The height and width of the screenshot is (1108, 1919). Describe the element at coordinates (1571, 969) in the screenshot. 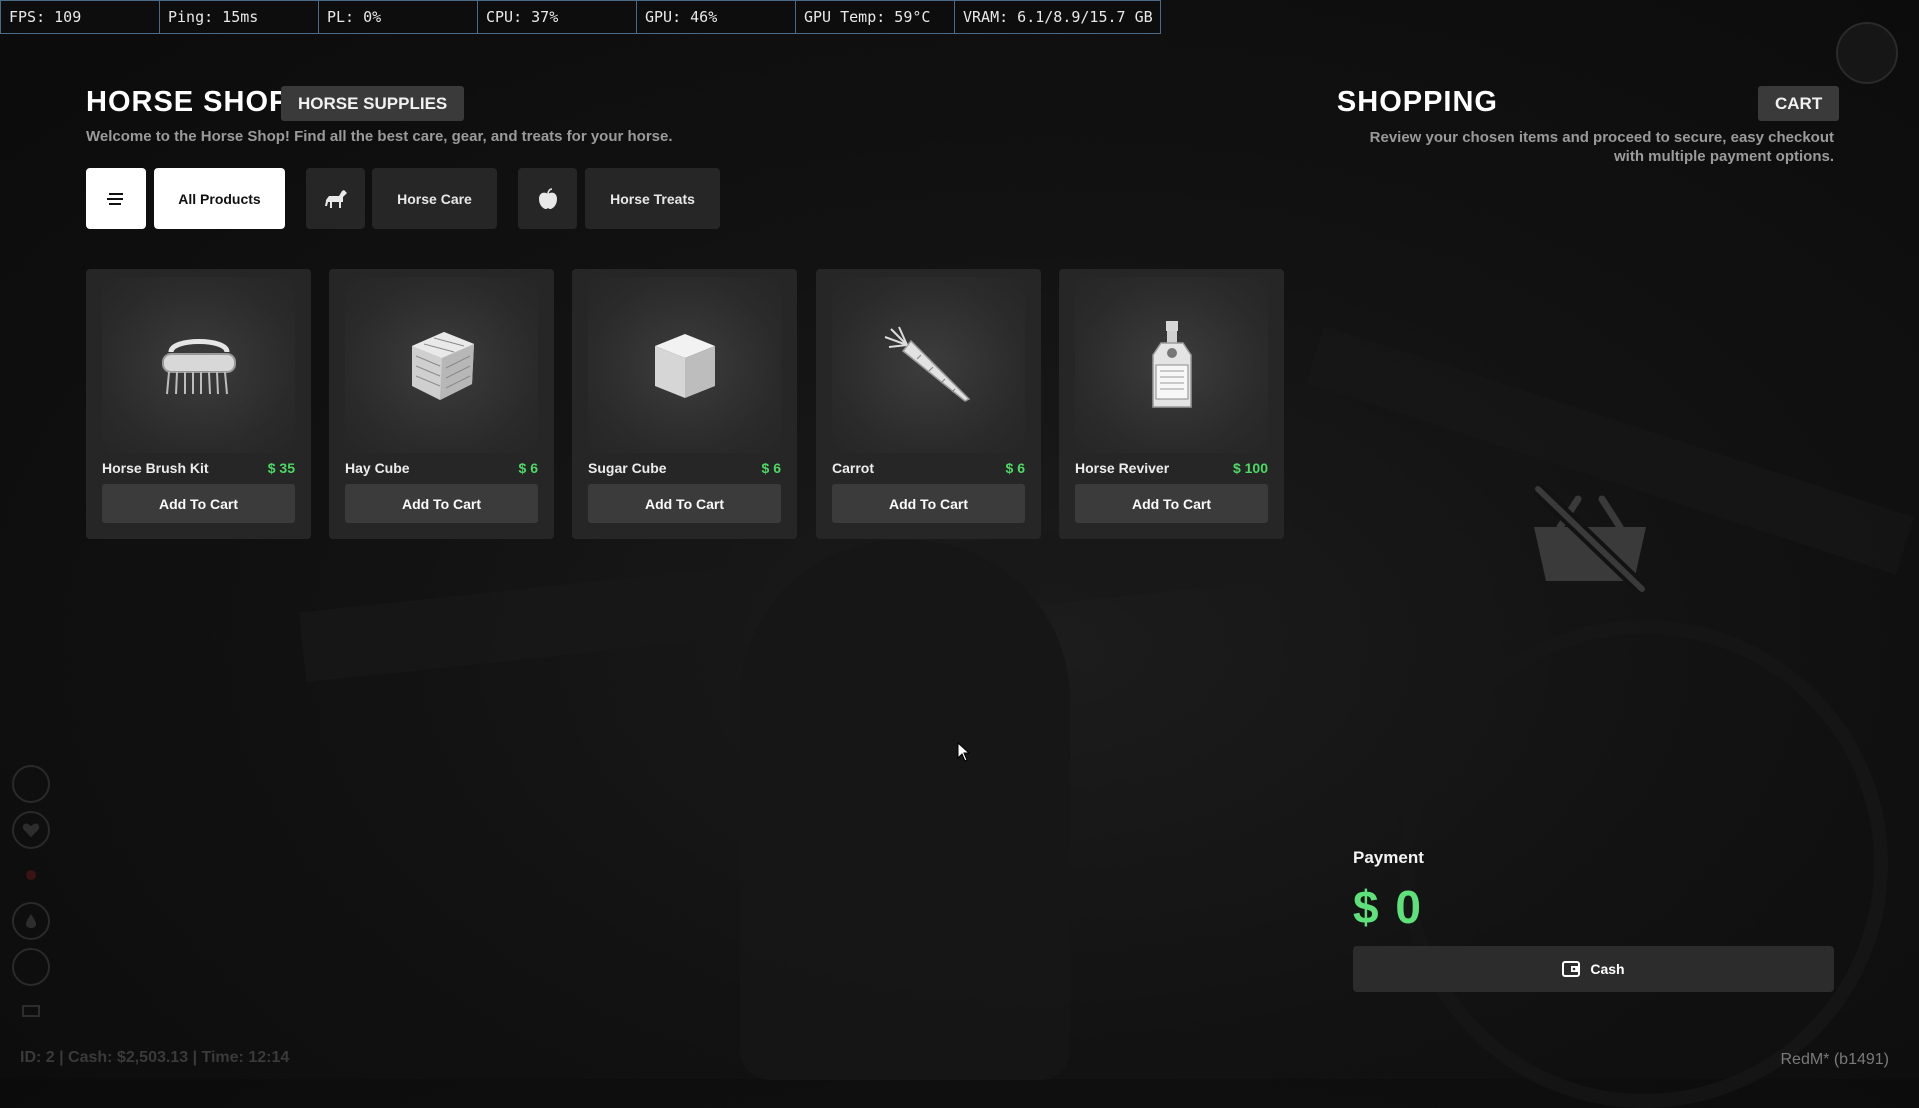

I see `wallet-icon` at that location.